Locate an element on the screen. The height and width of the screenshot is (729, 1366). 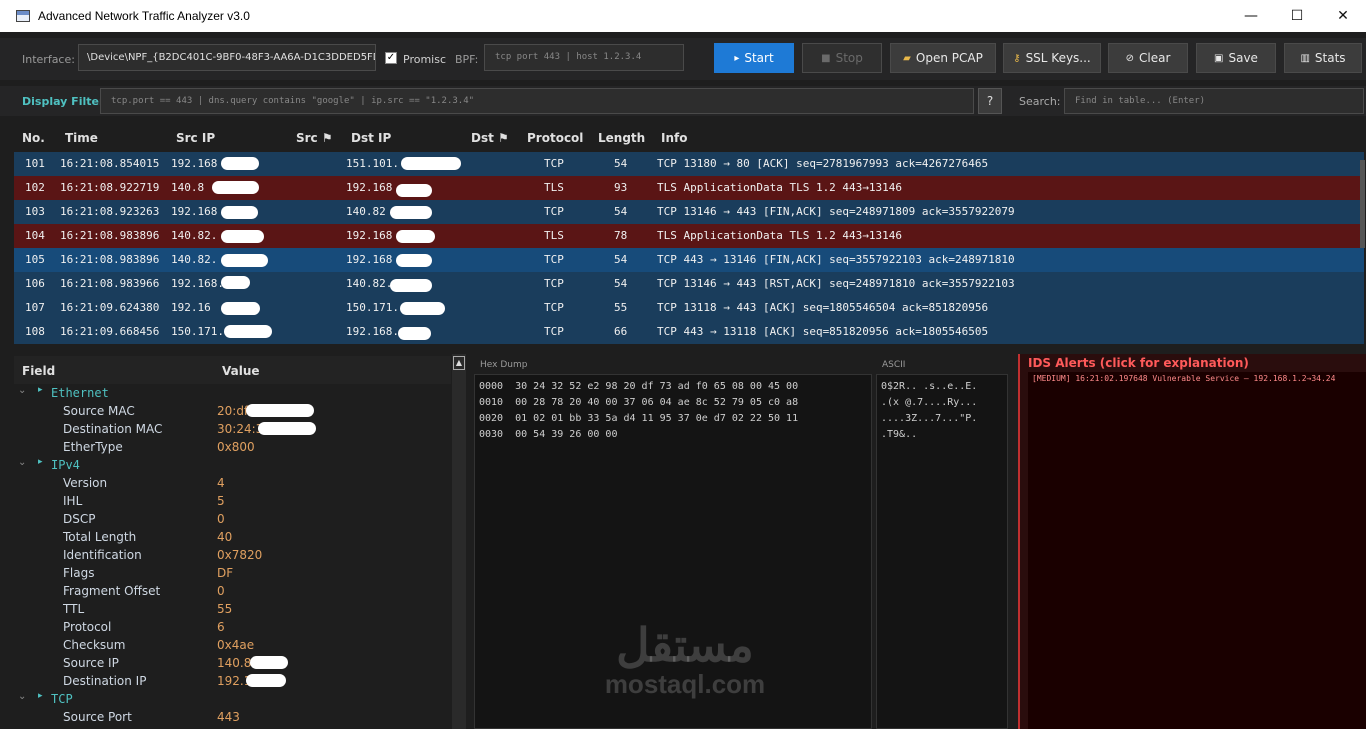
promisc-checkbox: ✓ is located at coordinates (391, 58).